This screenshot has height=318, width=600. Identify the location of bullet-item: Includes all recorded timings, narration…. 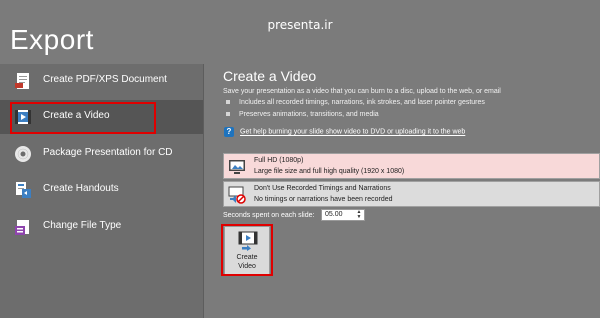
(355, 102).